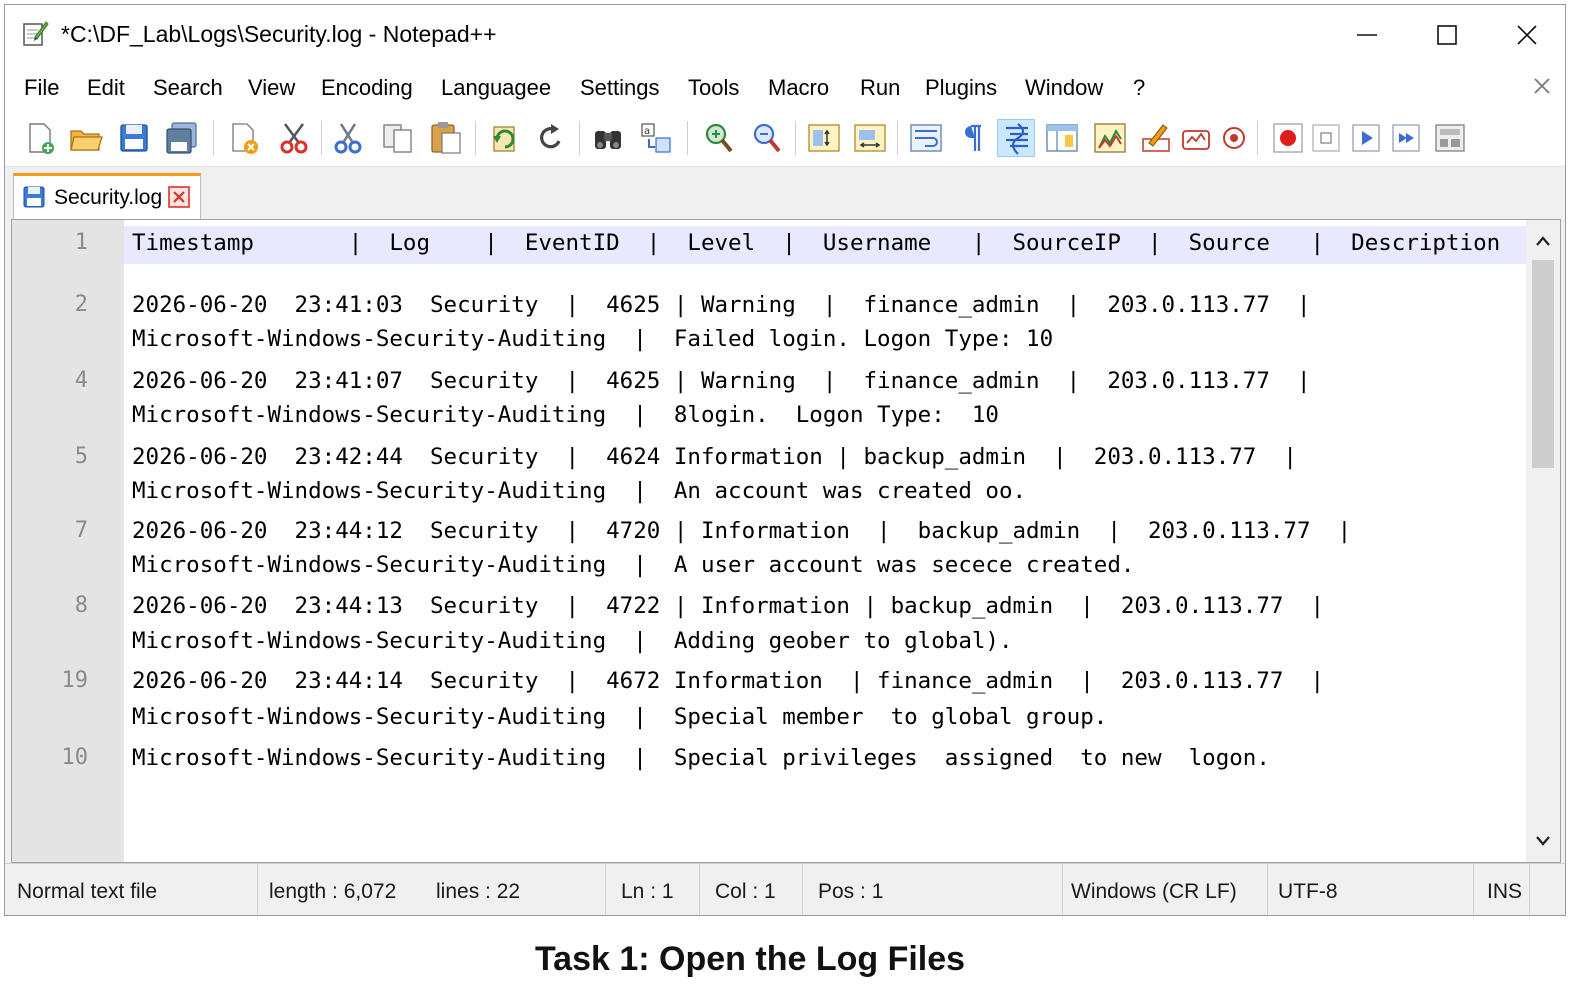 The height and width of the screenshot is (997, 1578). I want to click on chevron-down-icon, so click(1543, 841).